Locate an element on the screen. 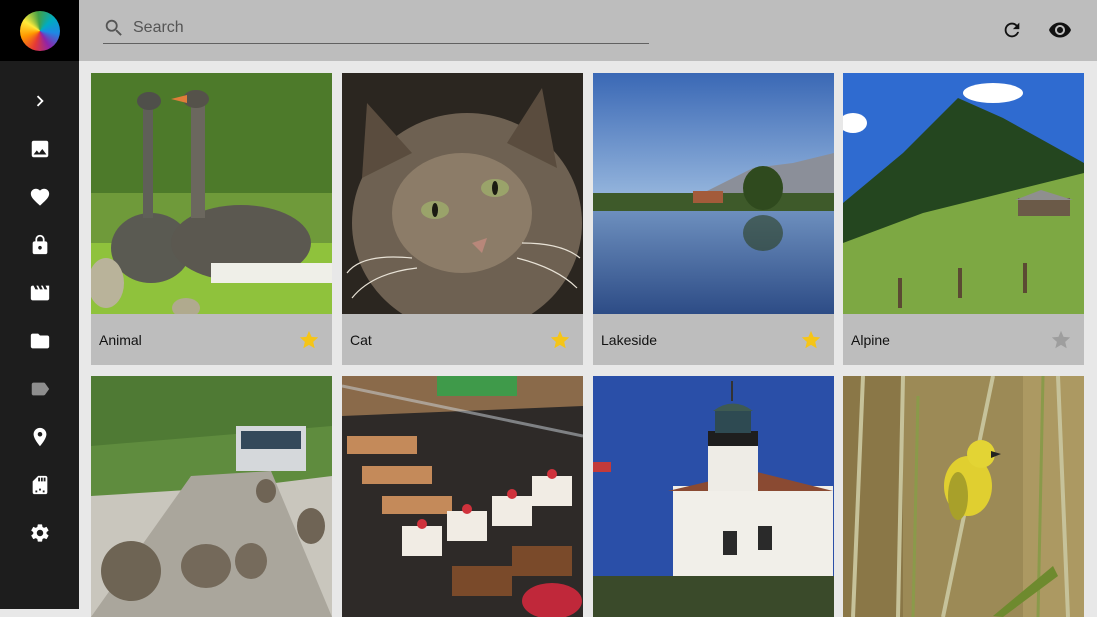 The image size is (1097, 617). search-input is located at coordinates (383, 28).